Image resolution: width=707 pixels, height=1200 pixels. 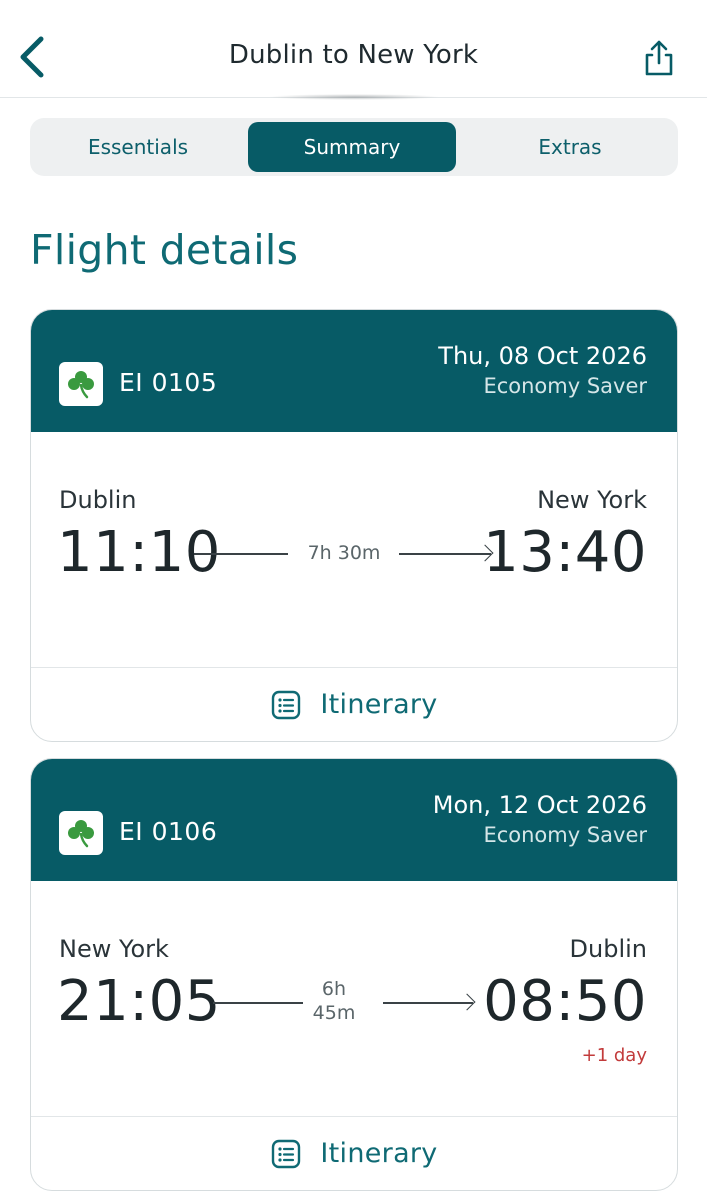 What do you see at coordinates (98, 500) in the screenshot?
I see `origin-city: Dublin` at bounding box center [98, 500].